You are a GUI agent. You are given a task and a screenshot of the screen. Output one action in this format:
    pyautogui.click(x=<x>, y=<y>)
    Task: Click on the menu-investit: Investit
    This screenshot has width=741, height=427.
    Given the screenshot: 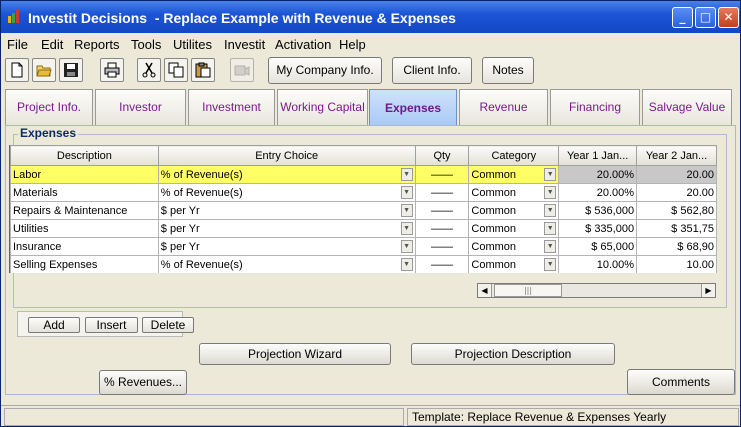 What is the action you would take?
    pyautogui.click(x=244, y=44)
    